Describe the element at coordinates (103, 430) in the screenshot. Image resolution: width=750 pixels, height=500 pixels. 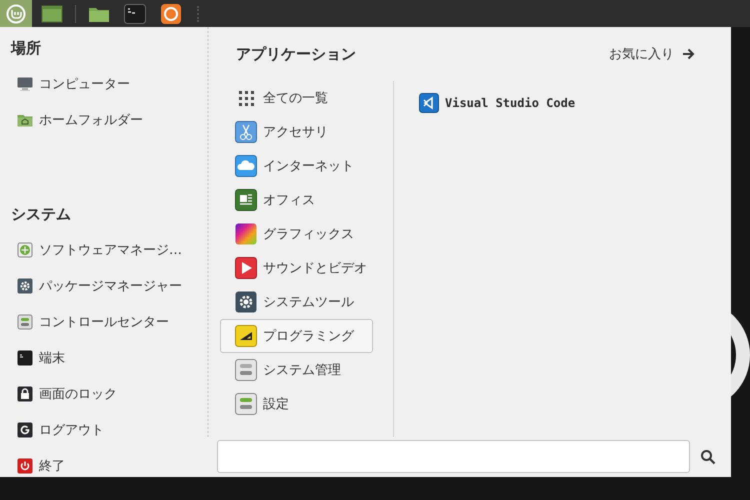
I see `menu-item: ログアウト` at that location.